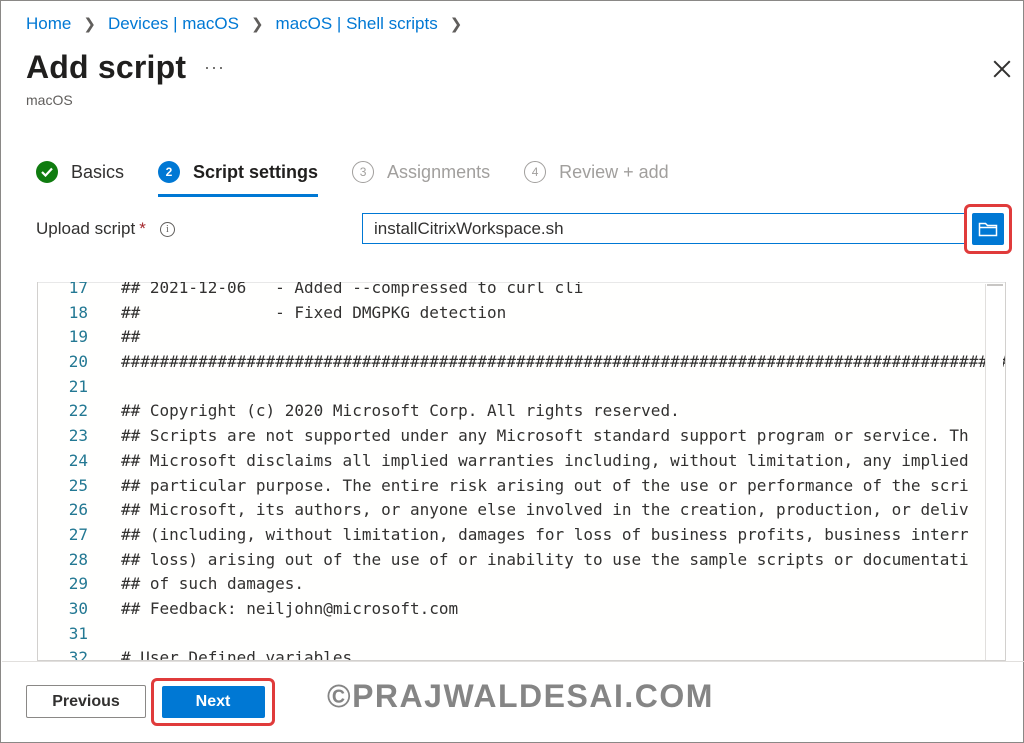  What do you see at coordinates (663, 228) in the screenshot?
I see `upload-script-field` at bounding box center [663, 228].